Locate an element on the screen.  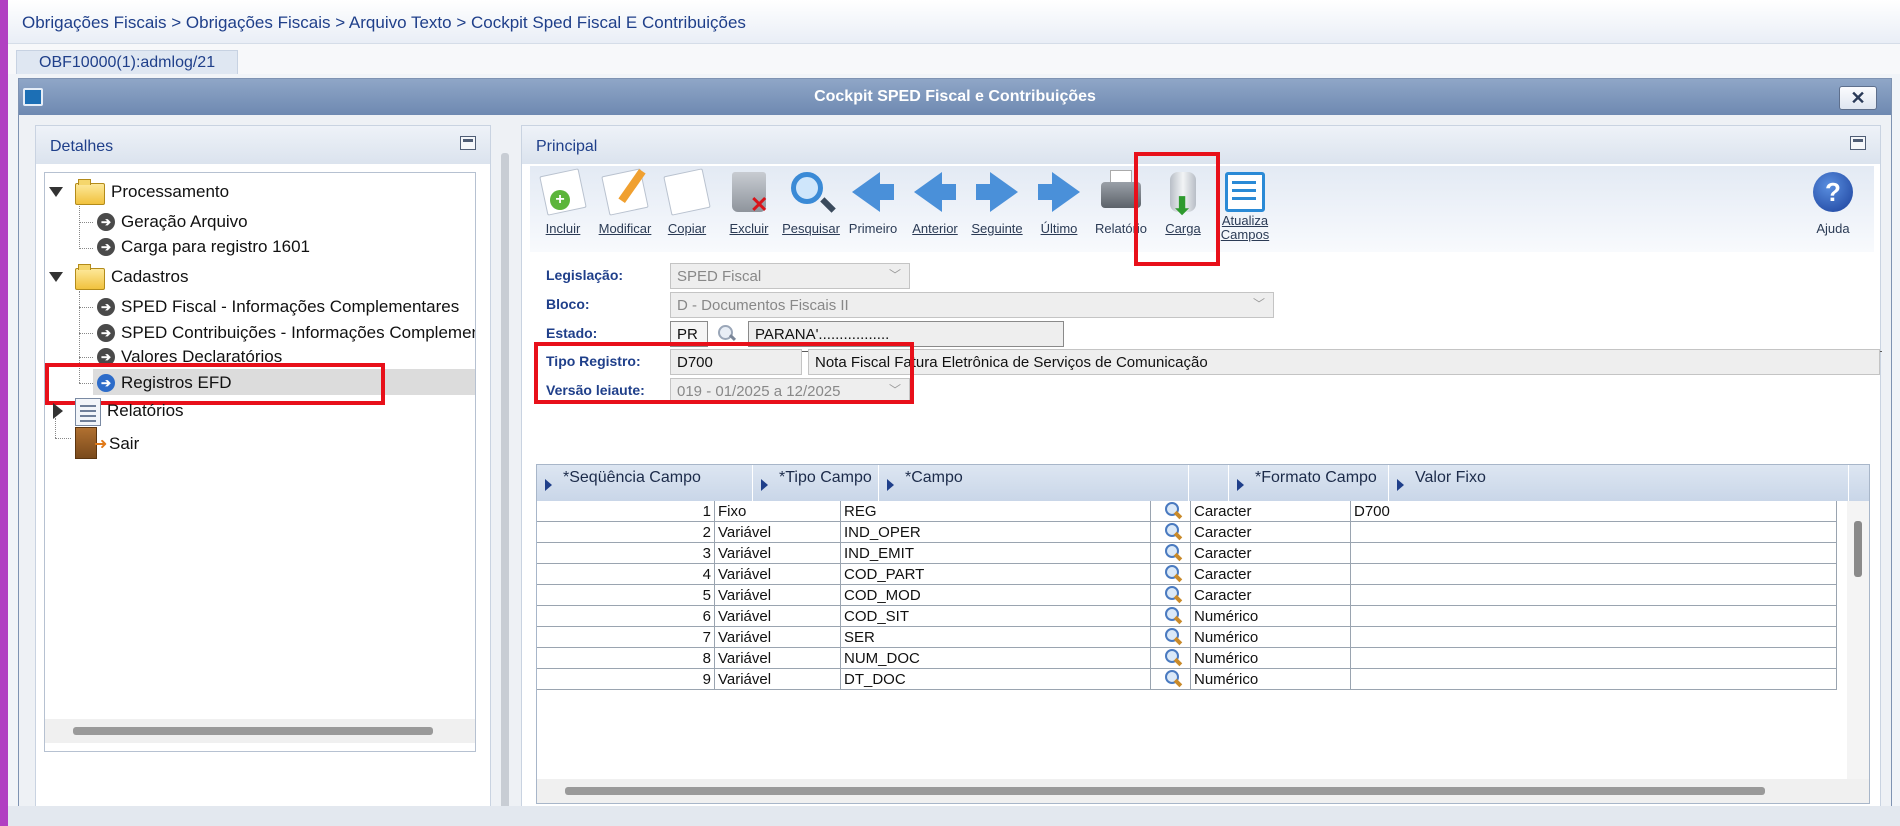
grid-vertical-scrollbar is located at coordinates (1858, 641).